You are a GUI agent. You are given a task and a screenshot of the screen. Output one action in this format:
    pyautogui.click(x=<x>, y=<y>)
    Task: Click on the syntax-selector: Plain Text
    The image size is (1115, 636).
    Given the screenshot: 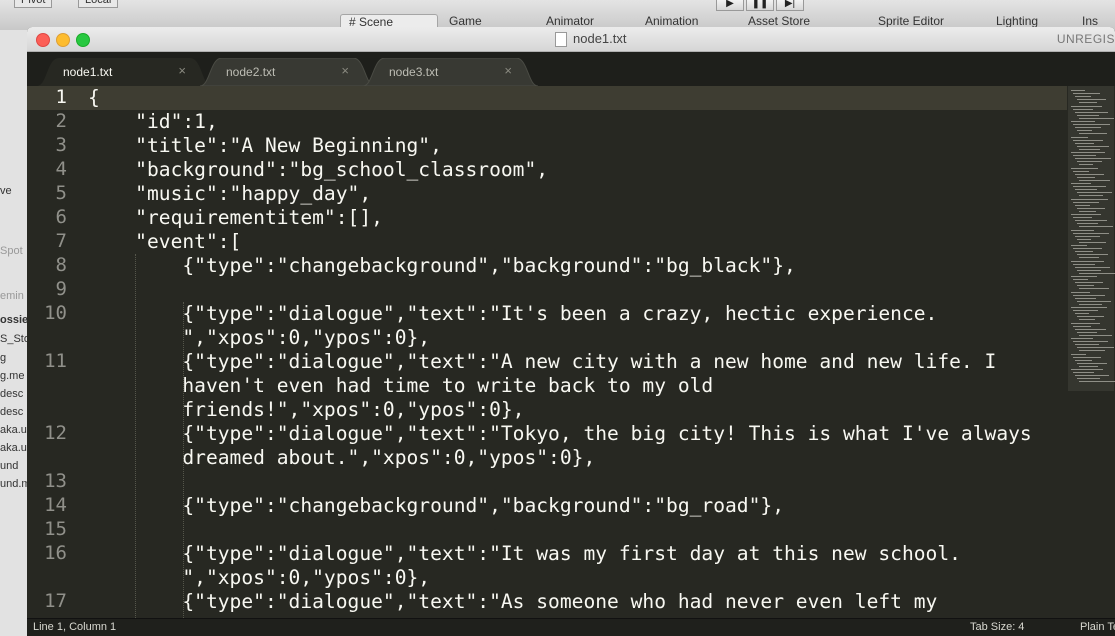 What is the action you would take?
    pyautogui.click(x=1097, y=627)
    